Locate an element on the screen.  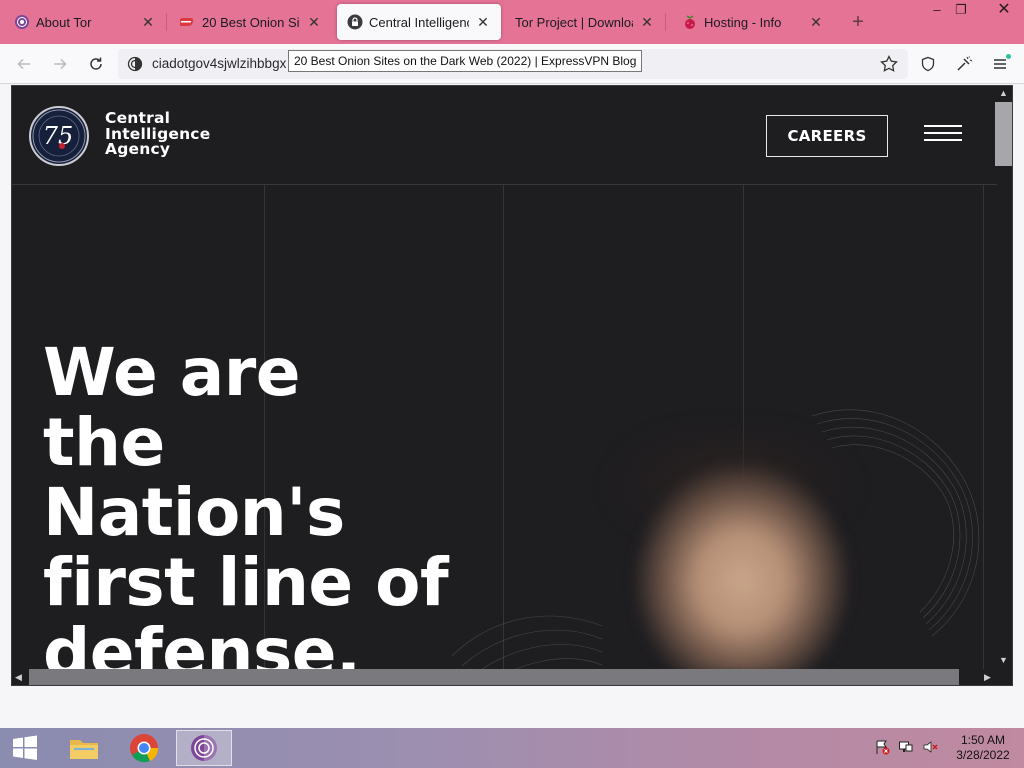
forward-button is located at coordinates (60, 64).